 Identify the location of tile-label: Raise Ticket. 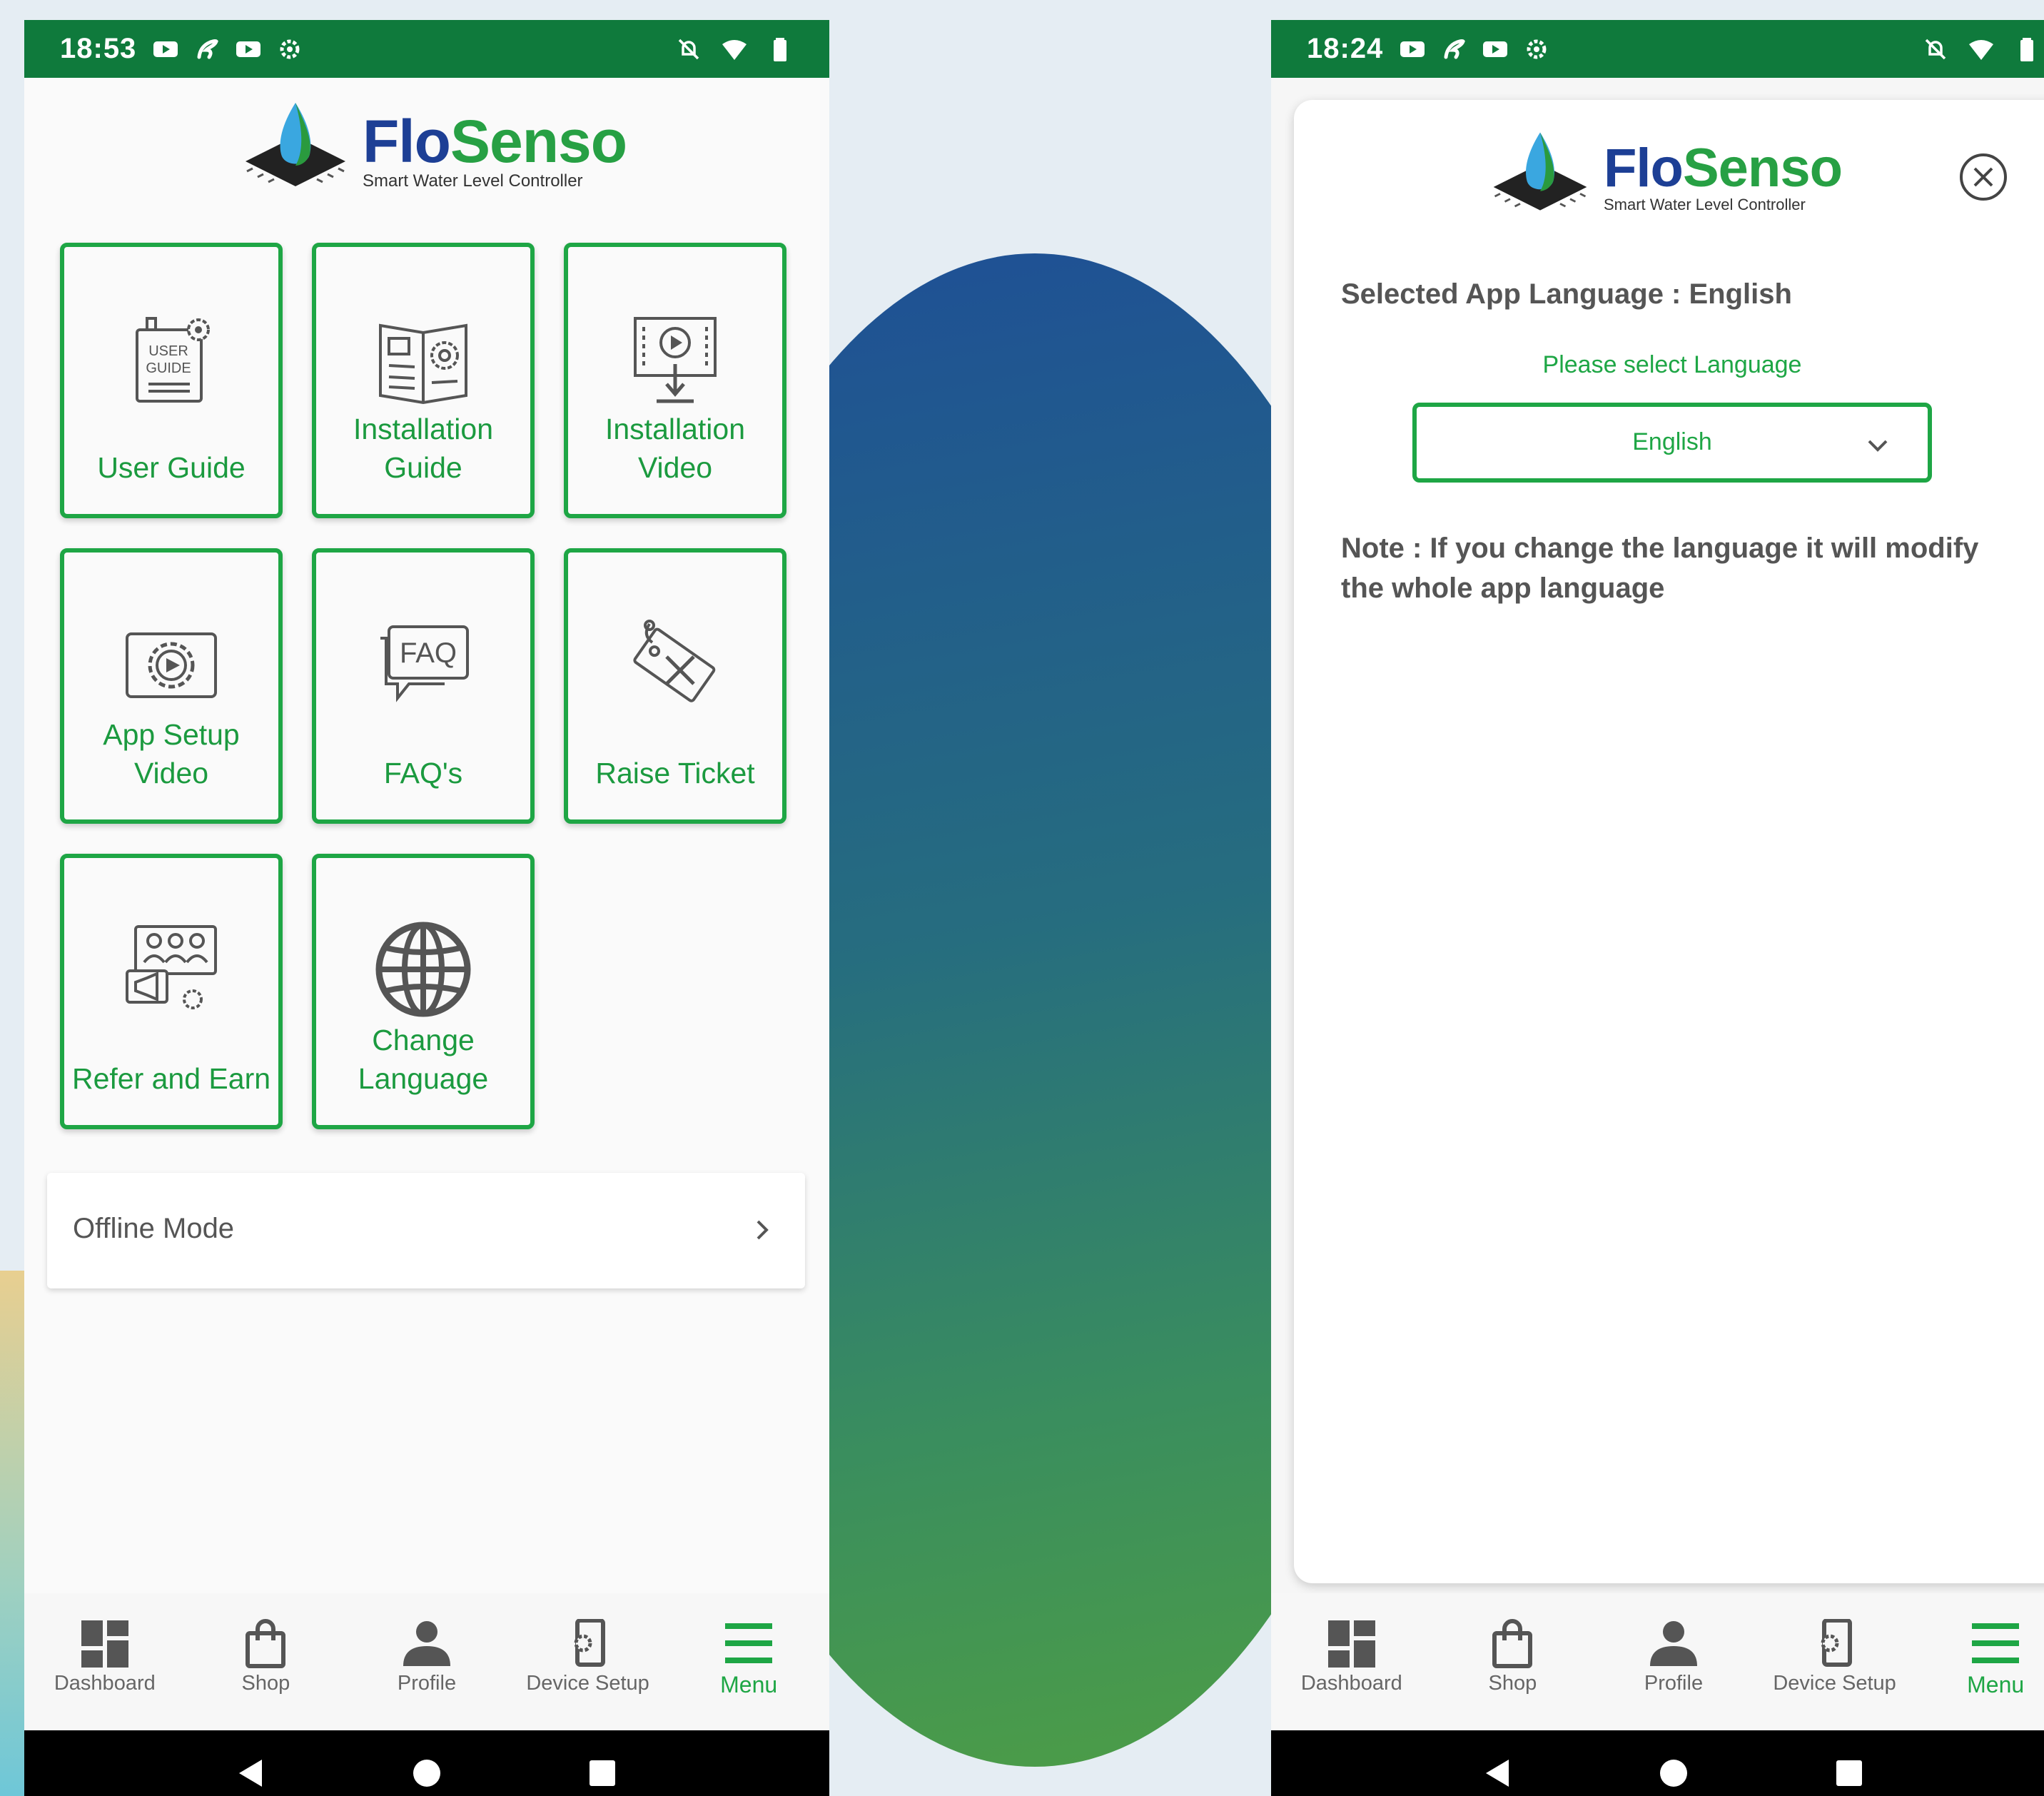
(675, 773).